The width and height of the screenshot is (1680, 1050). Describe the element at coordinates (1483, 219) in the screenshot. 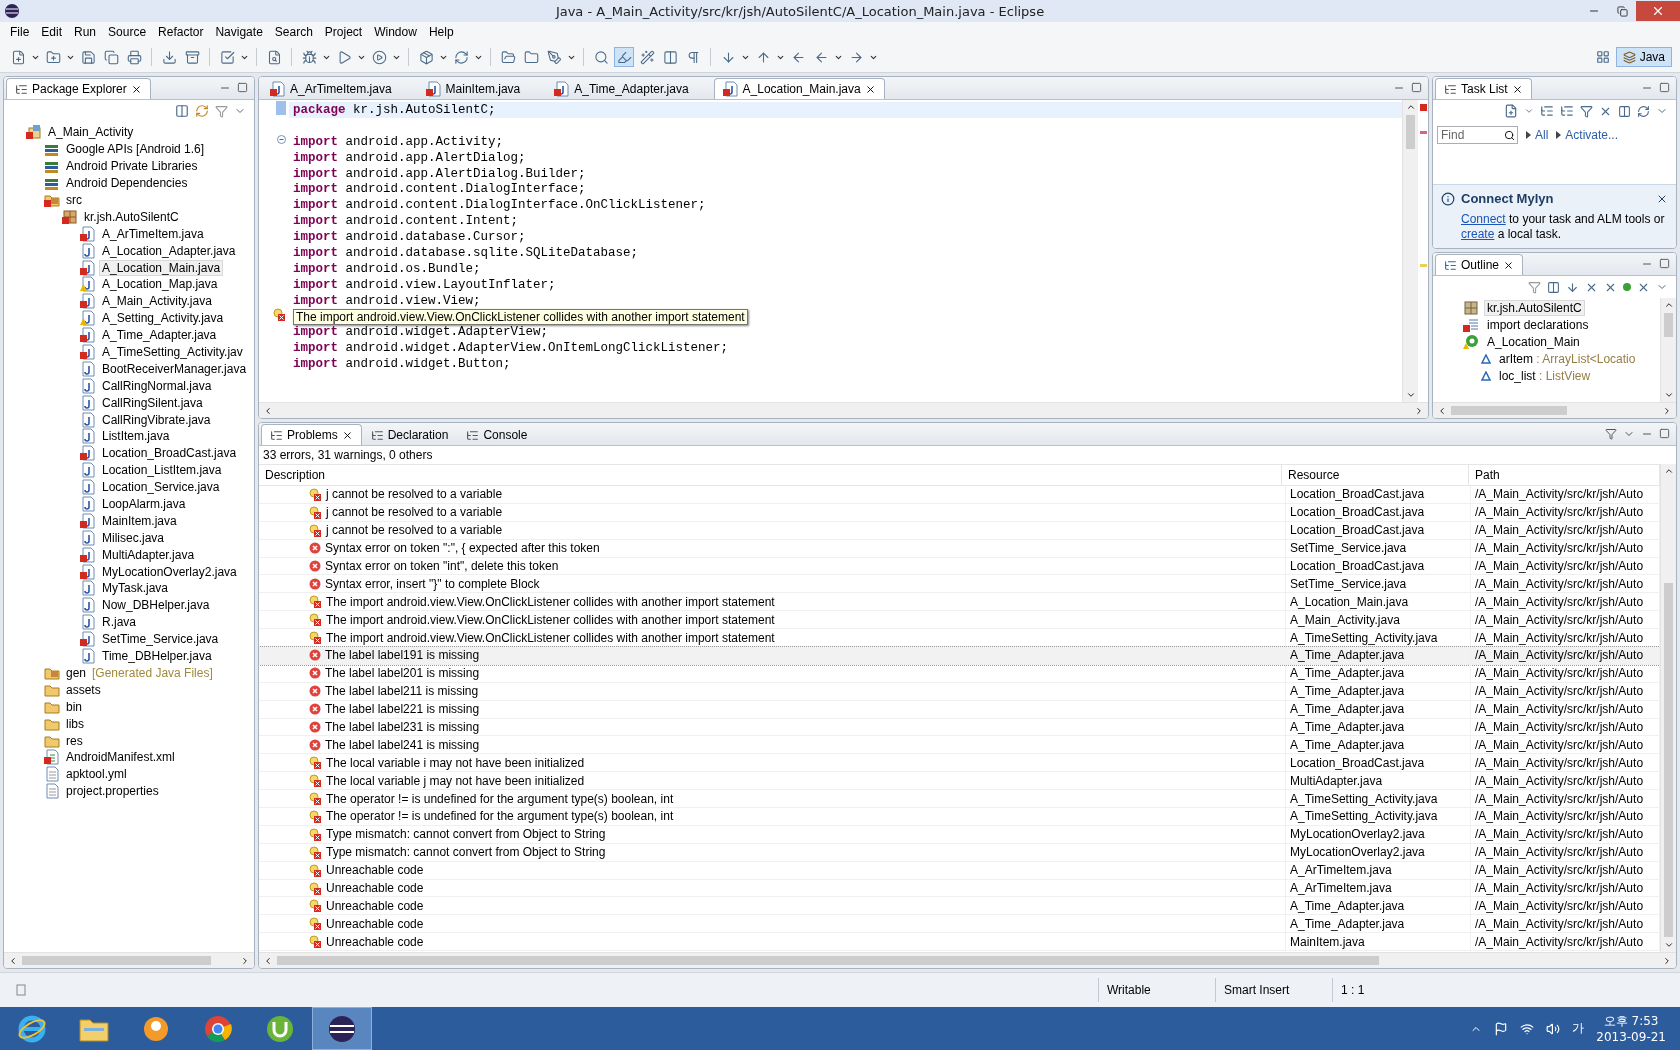

I see `link: Connect` at that location.